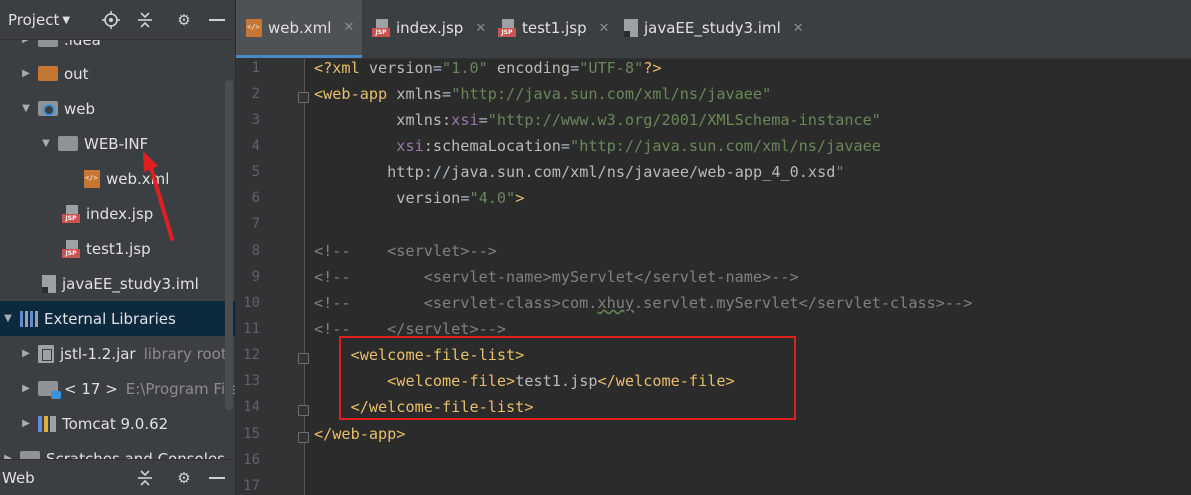  What do you see at coordinates (18, 478) in the screenshot?
I see `panel-title: Web` at bounding box center [18, 478].